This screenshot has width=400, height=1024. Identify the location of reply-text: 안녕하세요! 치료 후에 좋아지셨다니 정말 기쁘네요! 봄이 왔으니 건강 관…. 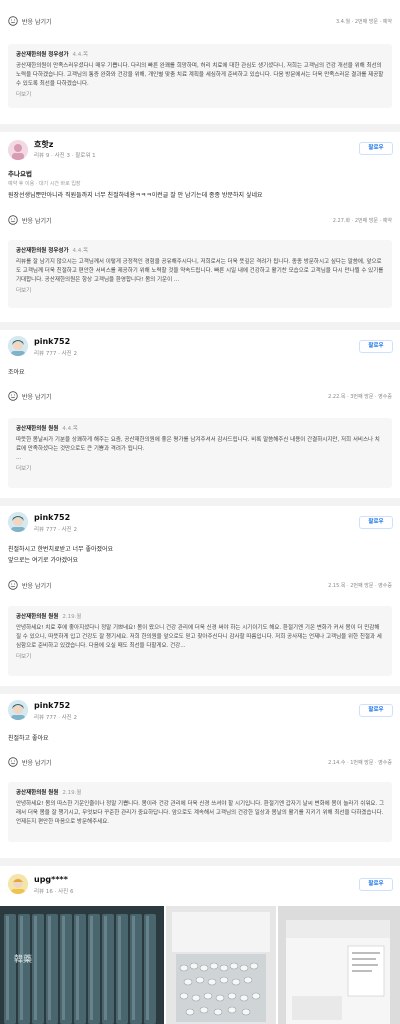
(199, 637).